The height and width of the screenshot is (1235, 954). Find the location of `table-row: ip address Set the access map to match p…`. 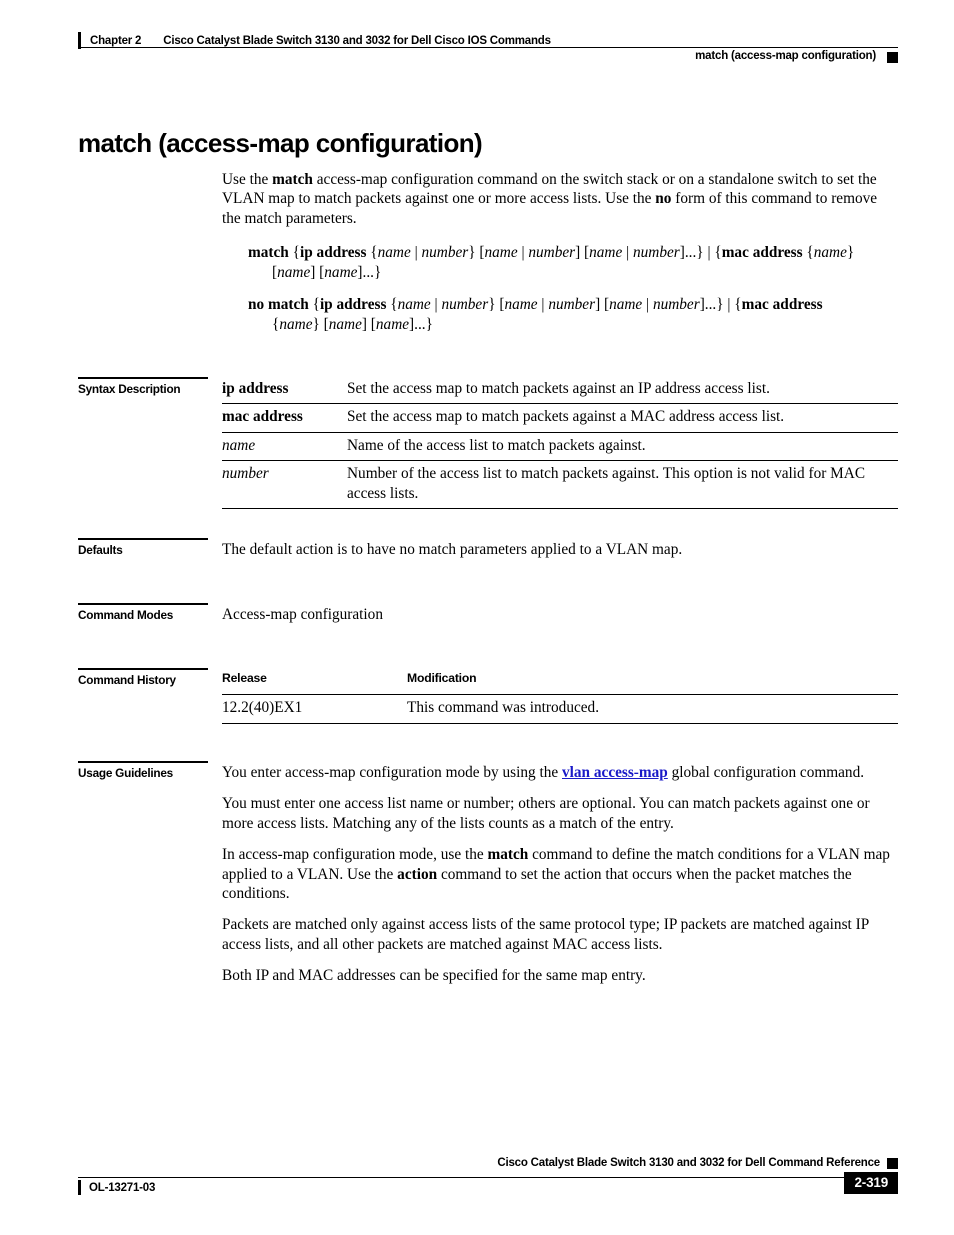

table-row: ip address Set the access map to match p… is located at coordinates (560, 390).